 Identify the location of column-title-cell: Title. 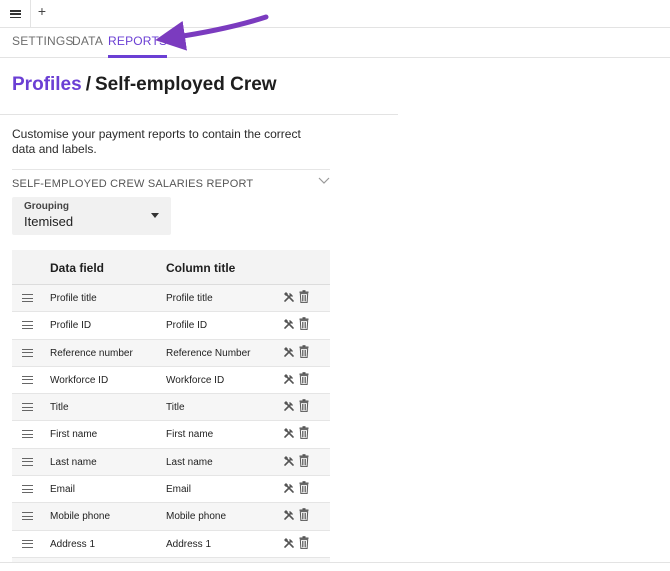
(175, 407).